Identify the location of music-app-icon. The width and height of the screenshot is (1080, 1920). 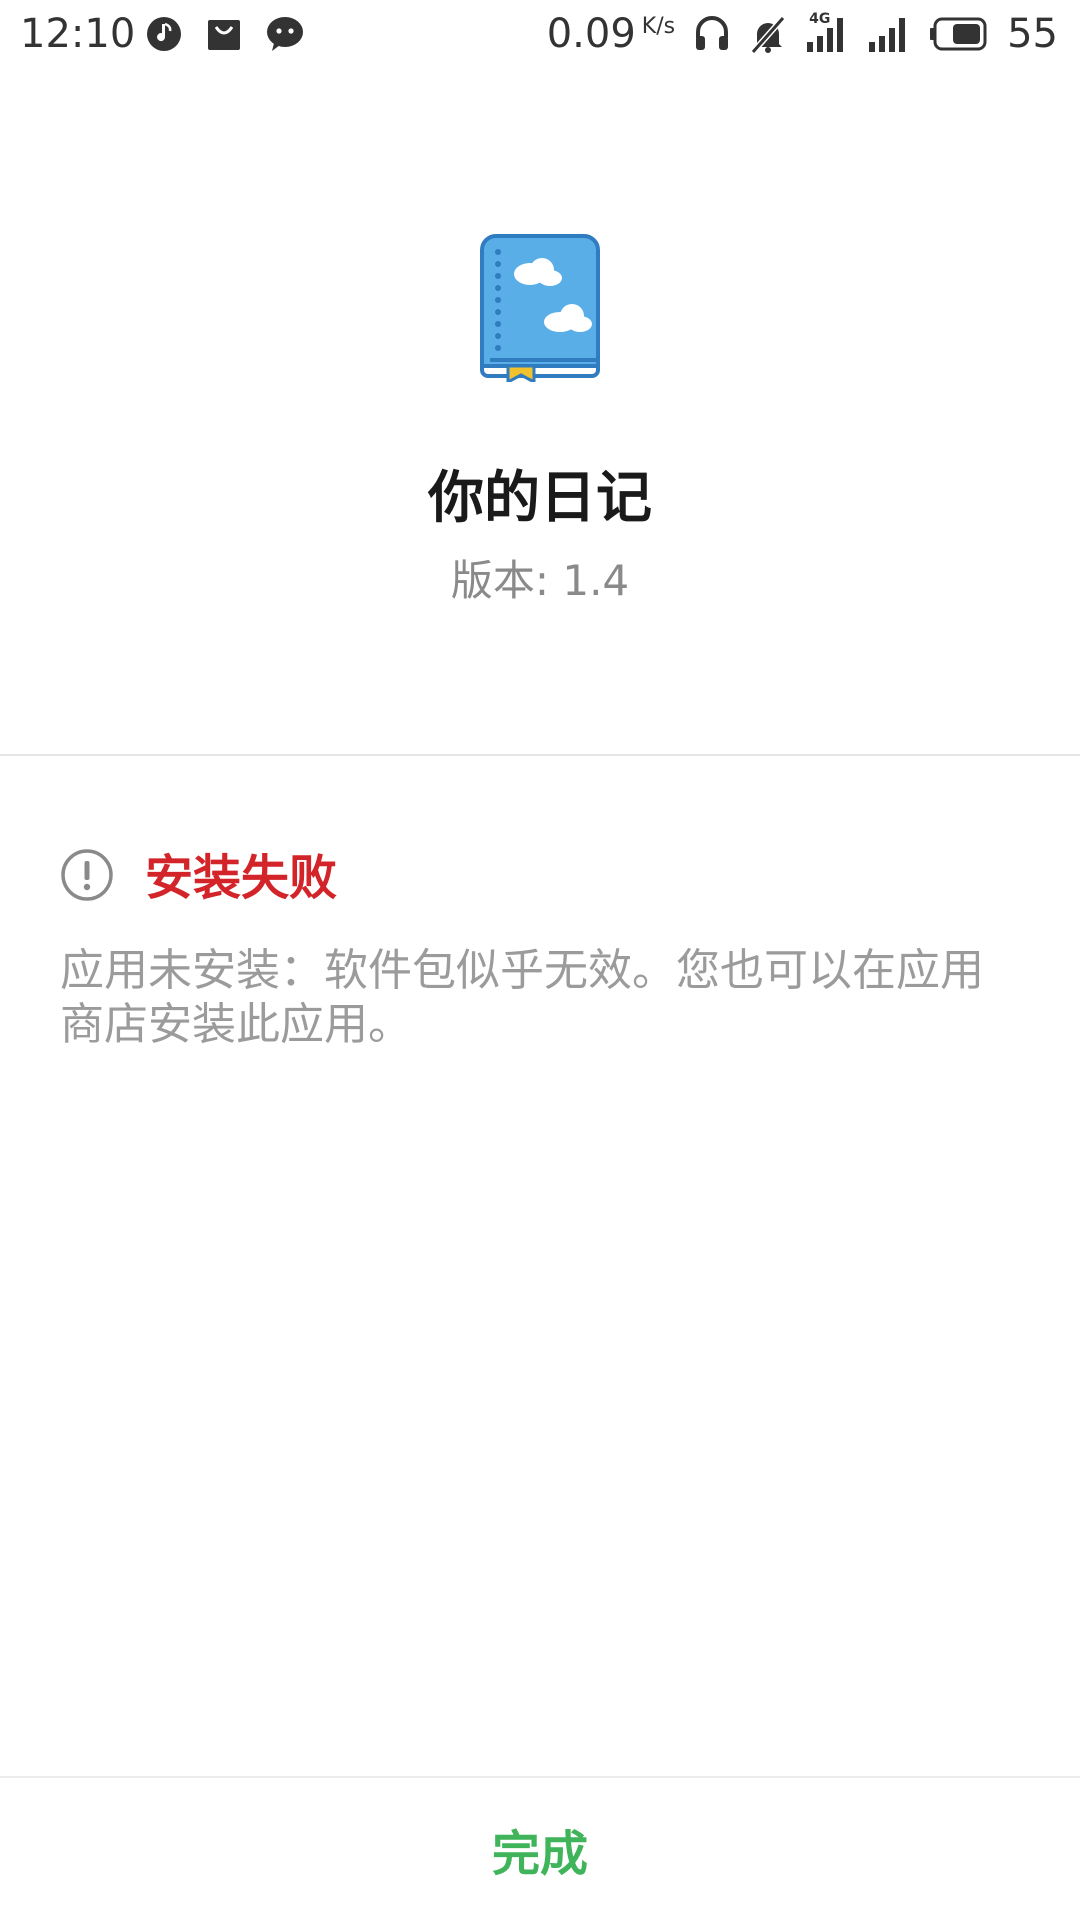
(164, 34).